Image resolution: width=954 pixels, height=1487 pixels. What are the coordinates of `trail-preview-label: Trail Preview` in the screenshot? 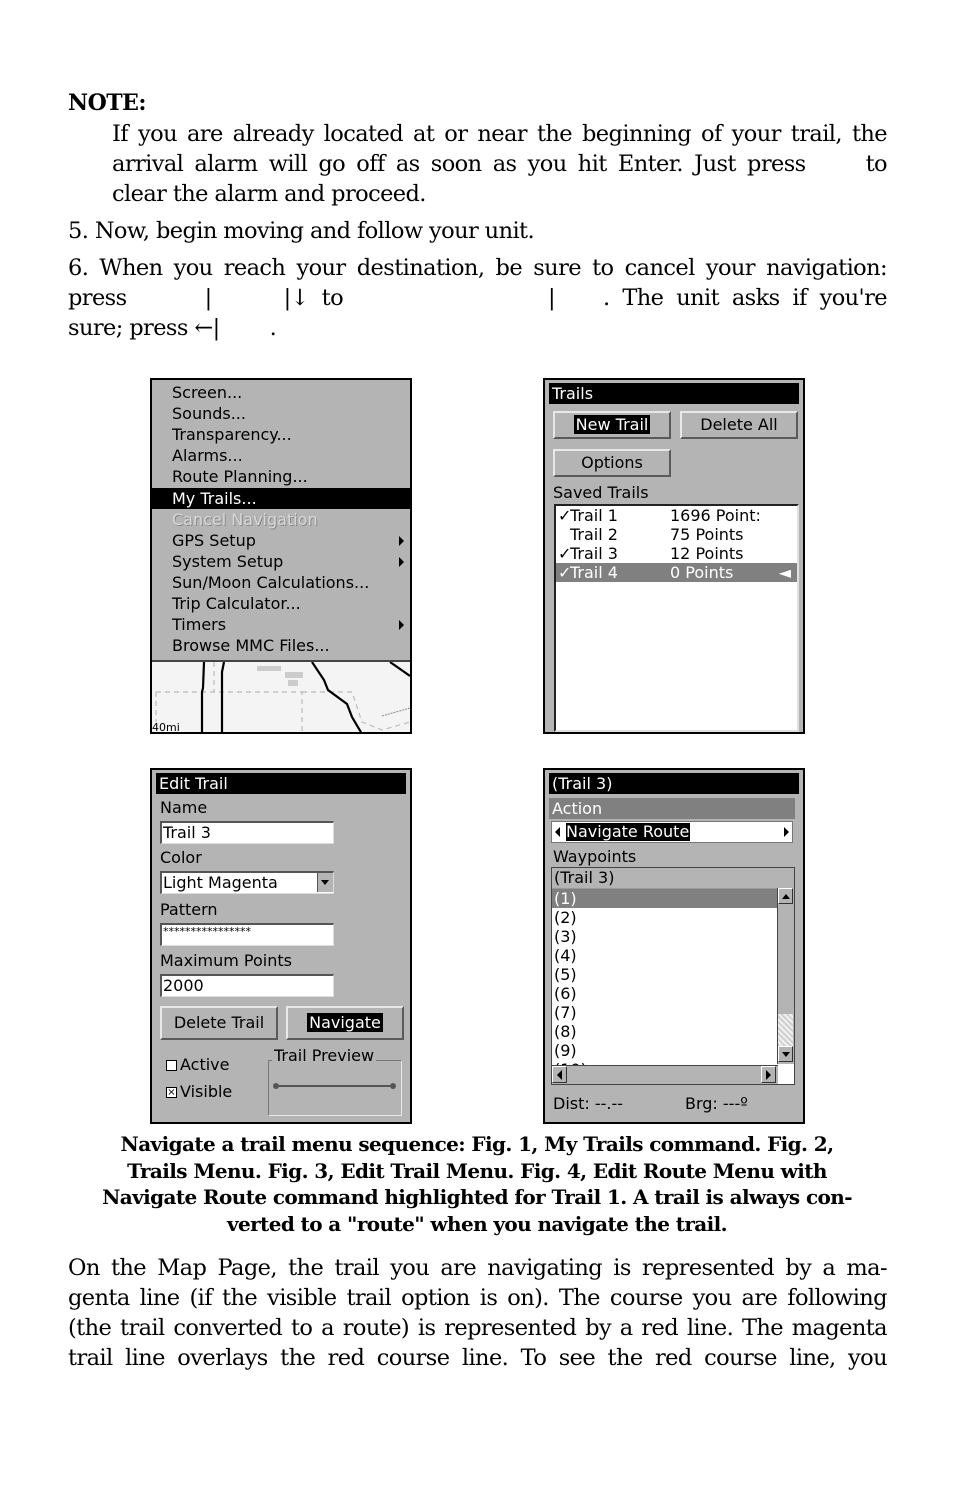 It's located at (324, 1055).